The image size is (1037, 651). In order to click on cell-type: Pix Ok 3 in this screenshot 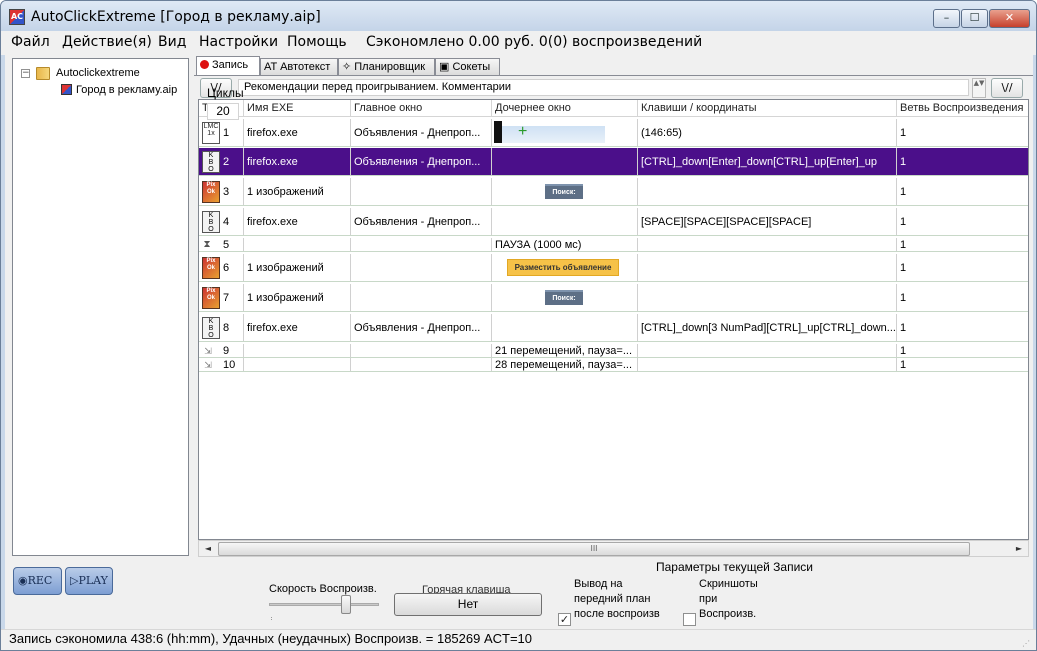, I will do `click(221, 191)`.